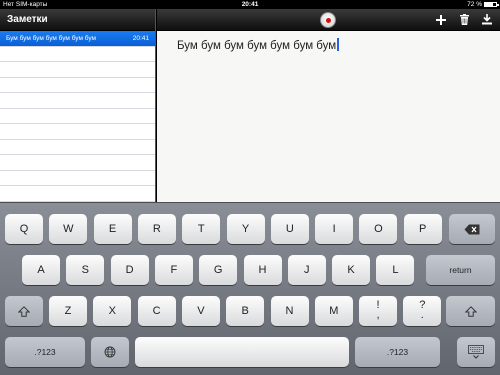  I want to click on exclamation-comma-key: !,, so click(378, 311).